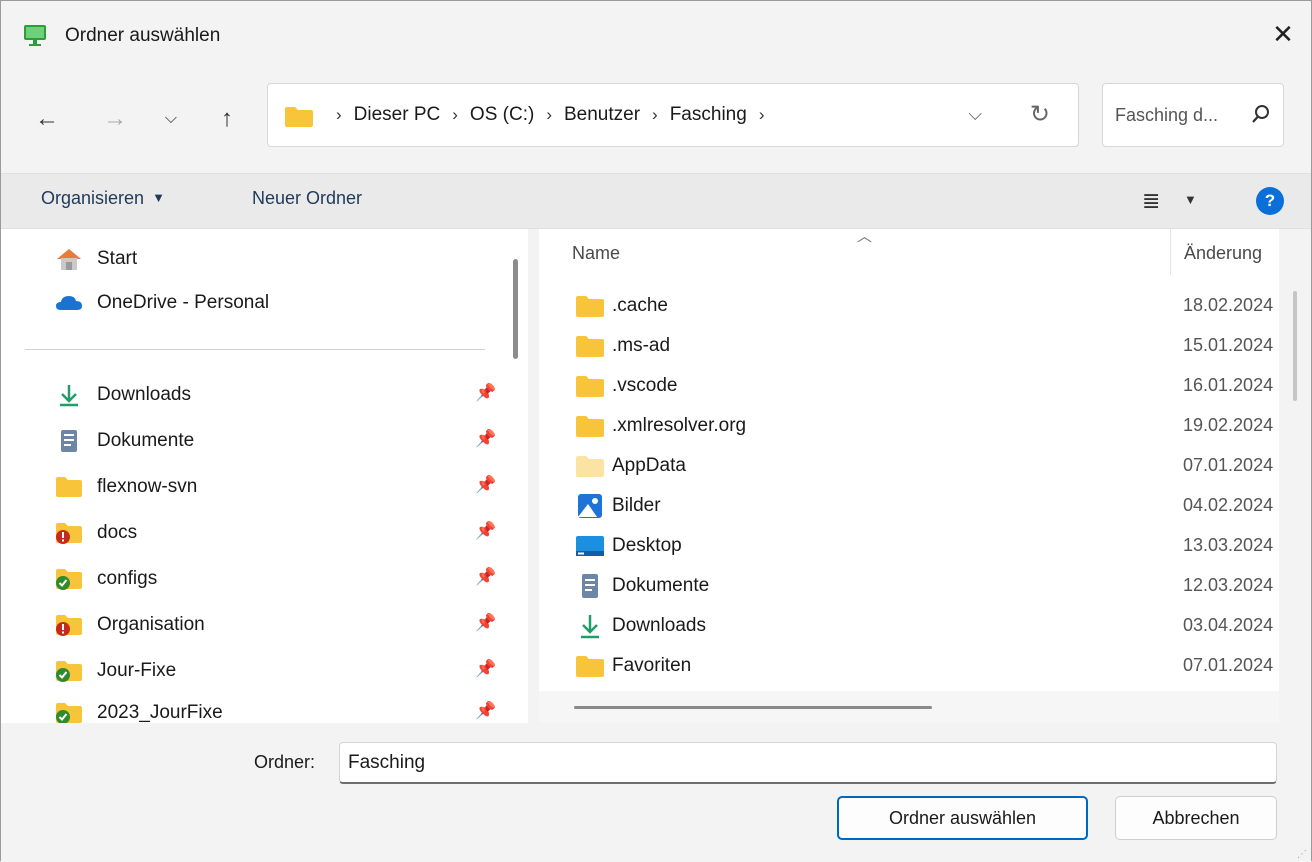  Describe the element at coordinates (1270, 201) in the screenshot. I see `help-icon: ?` at that location.